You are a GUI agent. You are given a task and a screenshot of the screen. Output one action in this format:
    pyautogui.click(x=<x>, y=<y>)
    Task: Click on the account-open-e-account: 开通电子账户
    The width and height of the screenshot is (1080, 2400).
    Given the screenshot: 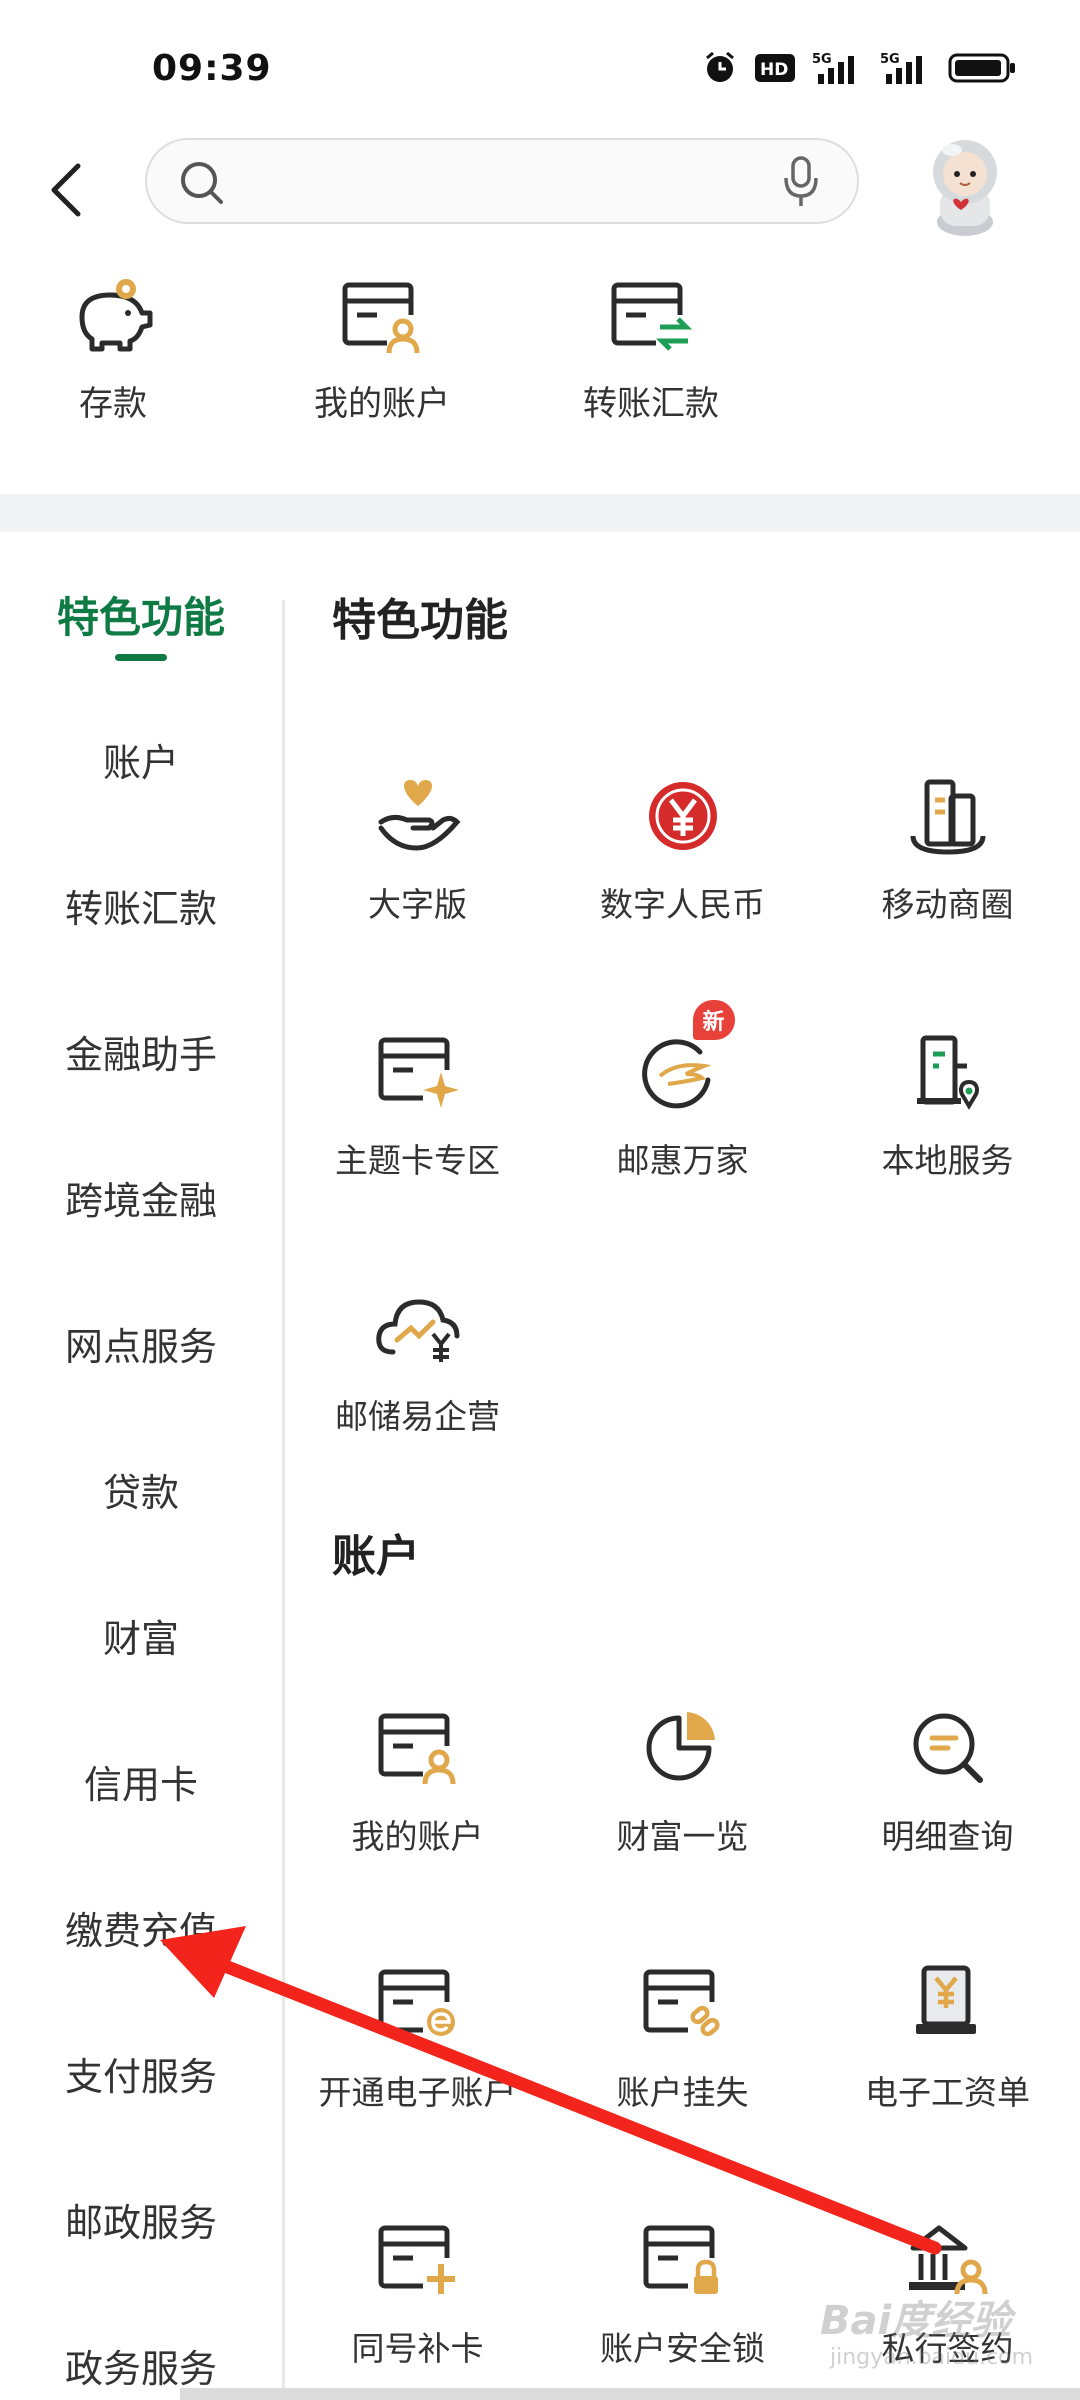 What is the action you would take?
    pyautogui.click(x=417, y=2035)
    